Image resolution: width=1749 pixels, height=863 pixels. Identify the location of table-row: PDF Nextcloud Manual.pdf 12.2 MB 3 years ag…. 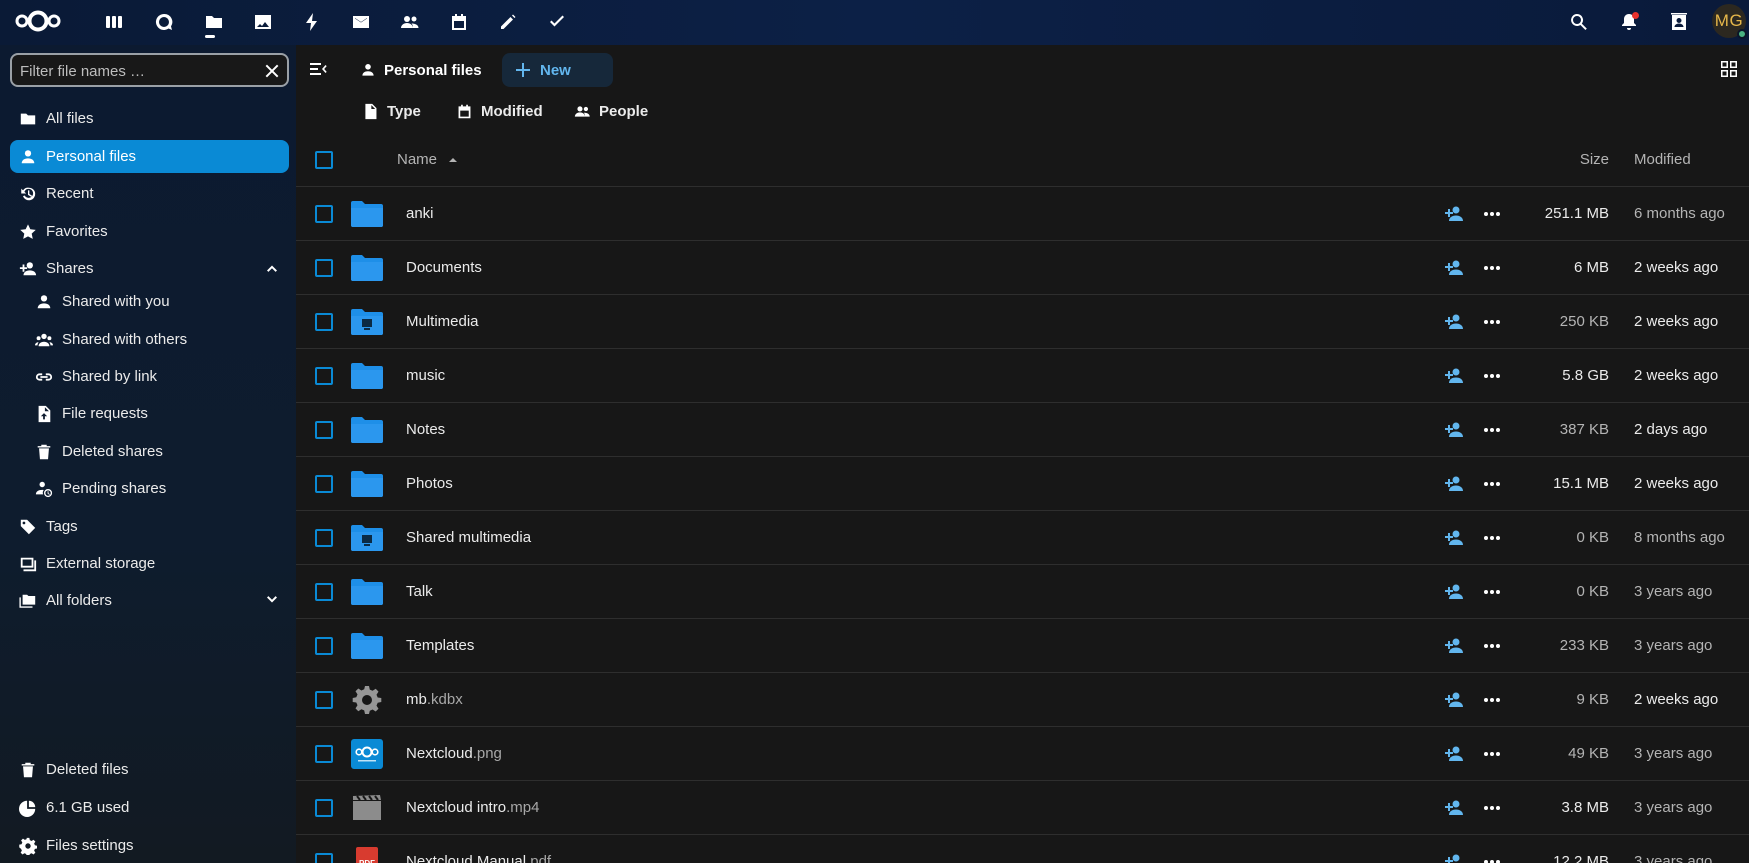
(1022, 849).